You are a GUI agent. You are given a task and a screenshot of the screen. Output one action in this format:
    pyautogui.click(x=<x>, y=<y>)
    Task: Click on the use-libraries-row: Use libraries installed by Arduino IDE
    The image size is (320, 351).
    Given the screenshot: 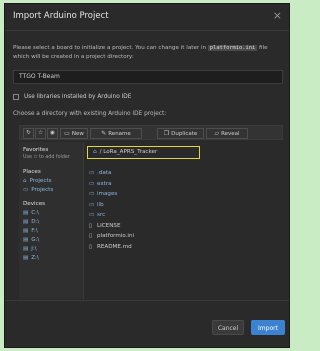 What is the action you would take?
    pyautogui.click(x=72, y=97)
    